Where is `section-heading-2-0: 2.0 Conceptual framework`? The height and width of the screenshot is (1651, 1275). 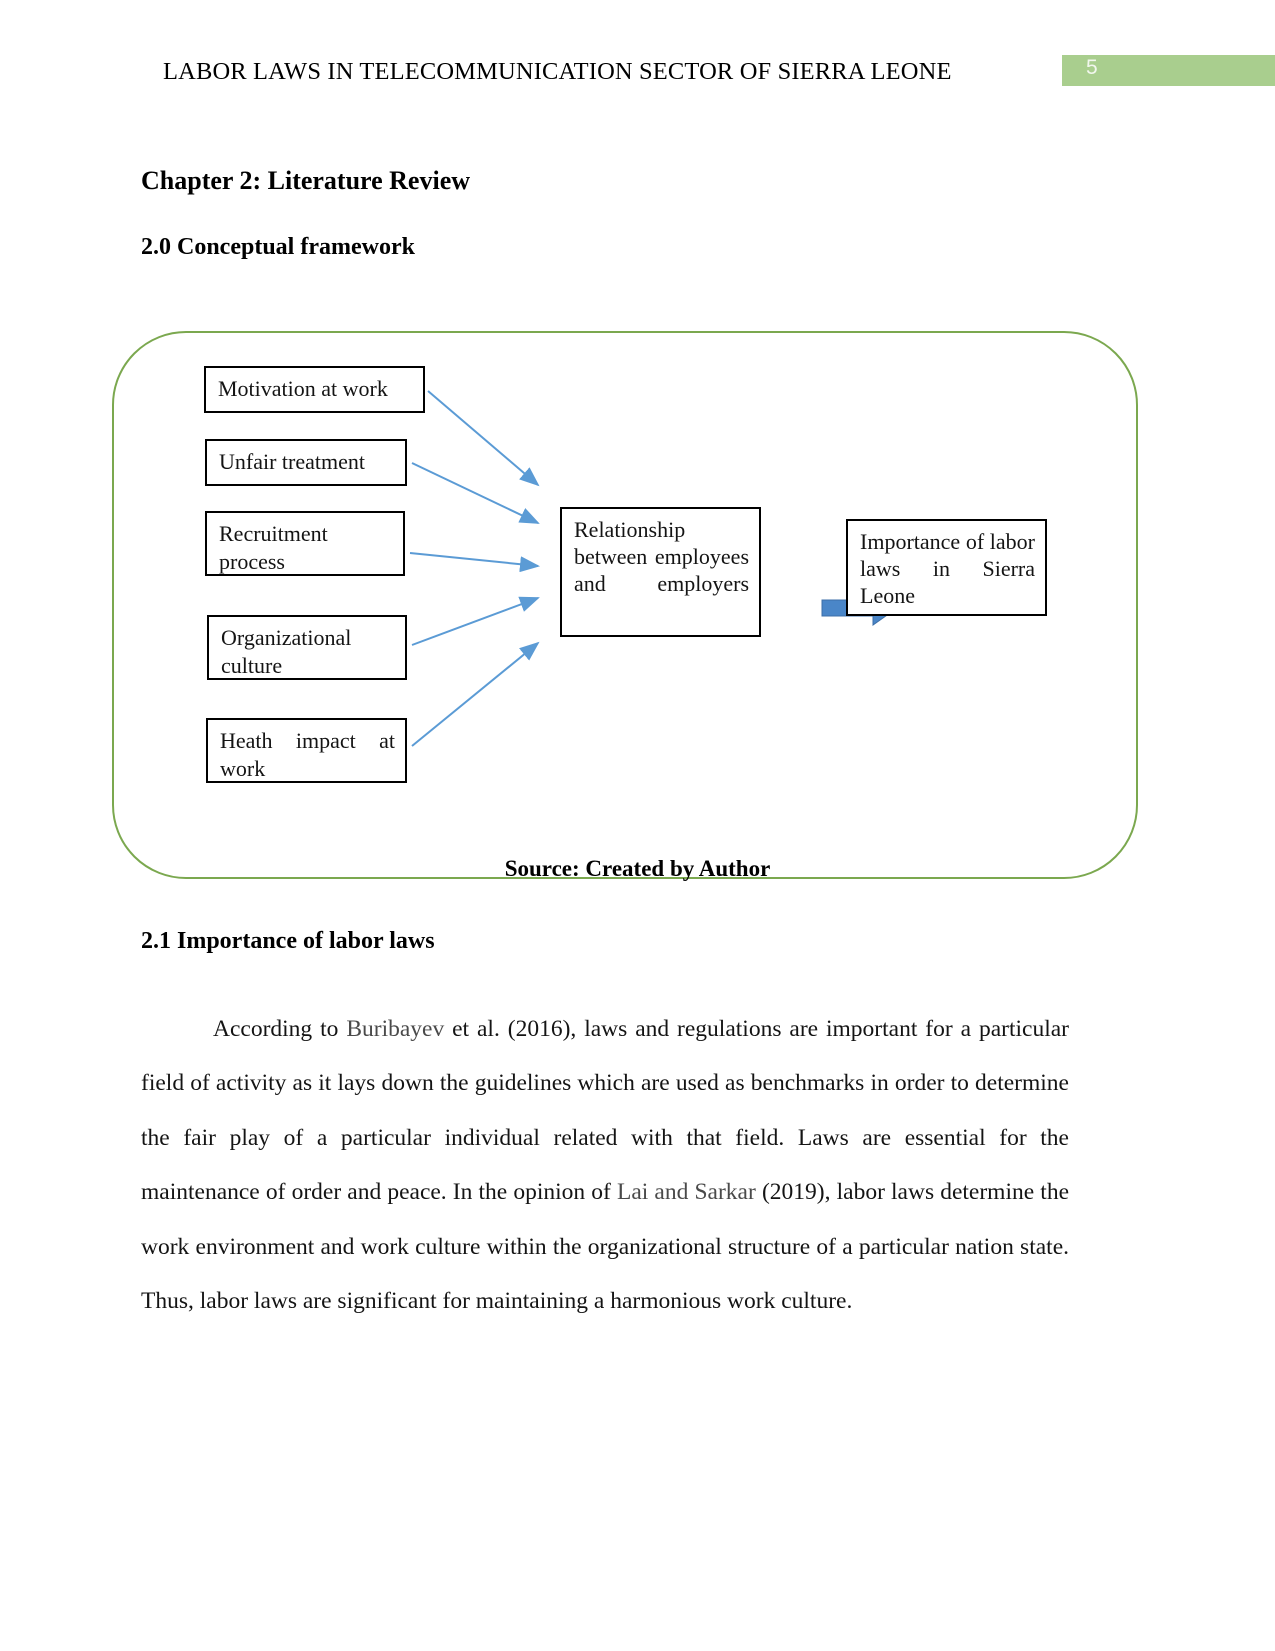
section-heading-2-0: 2.0 Conceptual framework is located at coordinates (278, 247).